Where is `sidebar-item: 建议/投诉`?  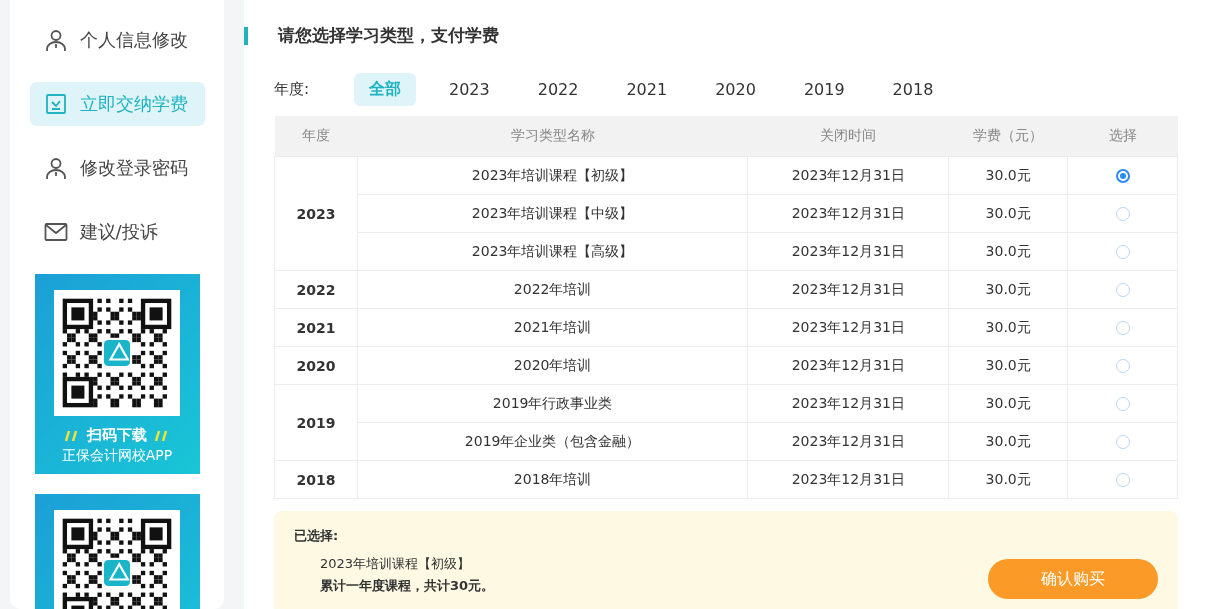 sidebar-item: 建议/投诉 is located at coordinates (117, 232).